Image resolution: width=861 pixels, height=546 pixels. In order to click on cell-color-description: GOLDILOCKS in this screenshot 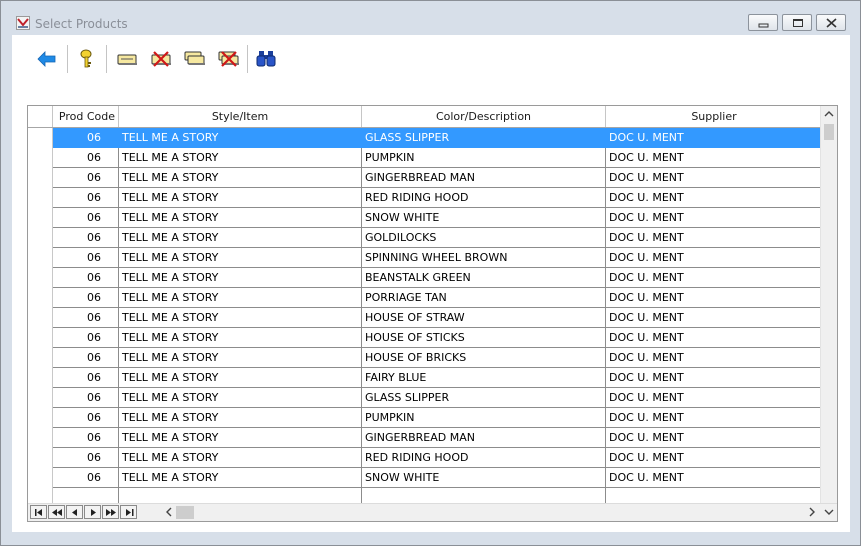, I will do `click(484, 238)`.